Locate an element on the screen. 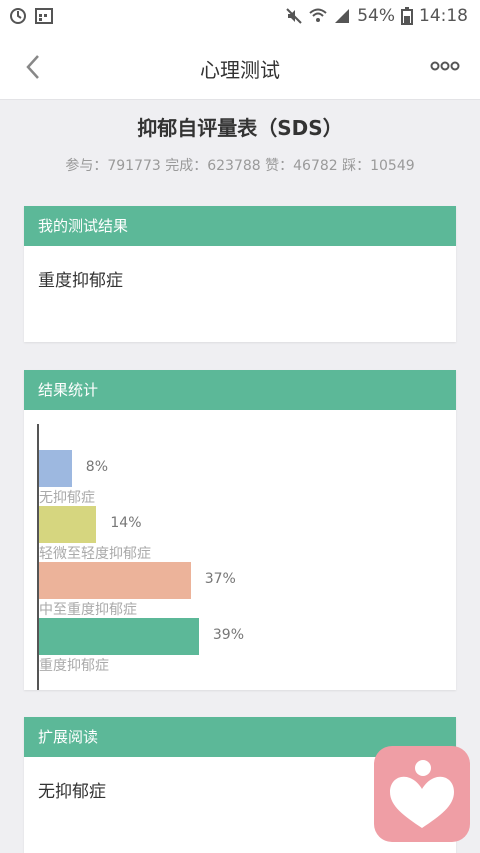 The height and width of the screenshot is (853, 480). calendar-icon is located at coordinates (44, 16).